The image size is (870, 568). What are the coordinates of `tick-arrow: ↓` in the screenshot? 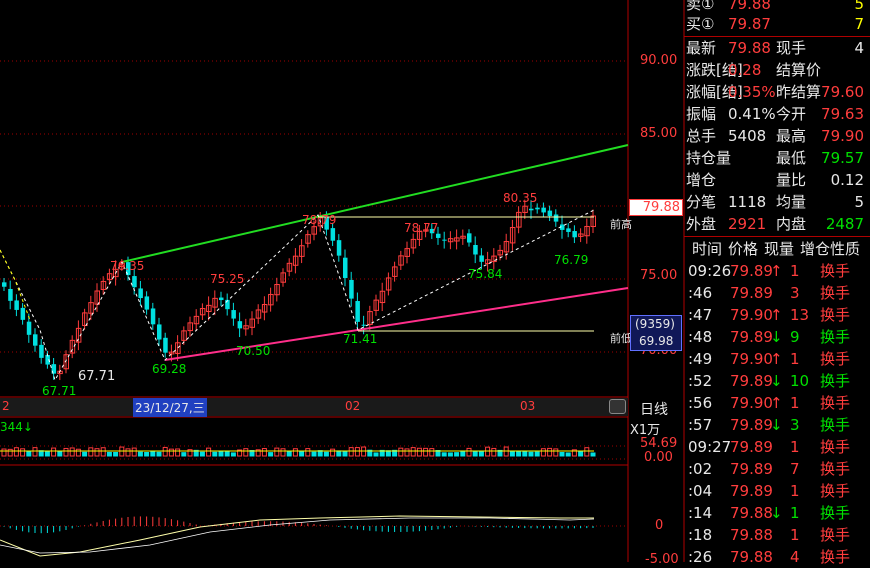 It's located at (776, 425).